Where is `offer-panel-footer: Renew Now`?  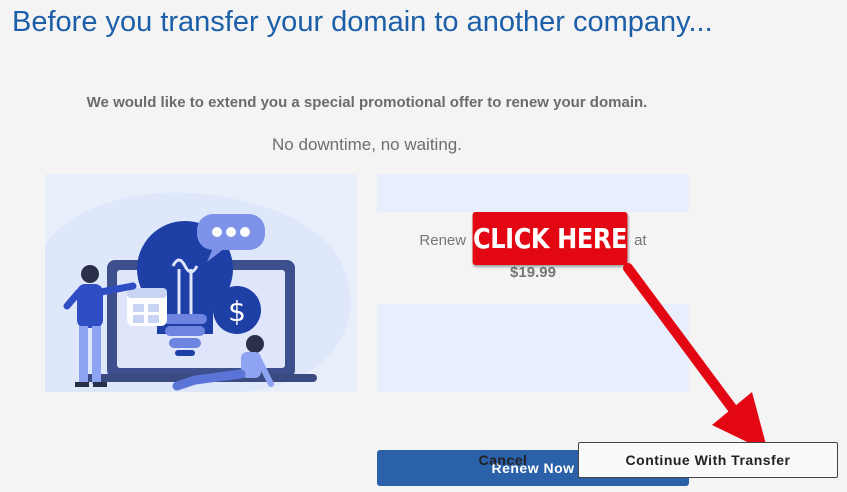
offer-panel-footer: Renew Now is located at coordinates (533, 395).